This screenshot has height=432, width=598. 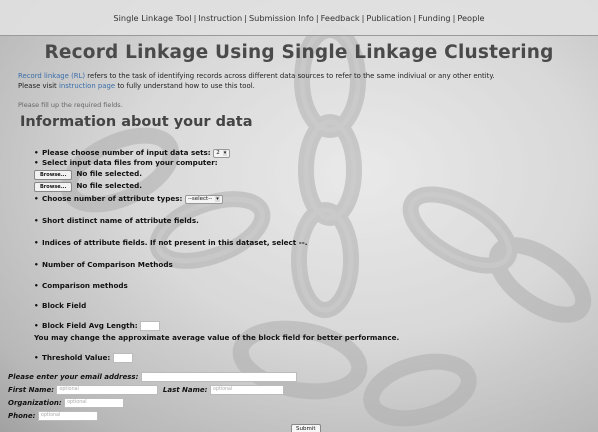 I want to click on threshold-label: Threshold Value:, so click(x=76, y=357).